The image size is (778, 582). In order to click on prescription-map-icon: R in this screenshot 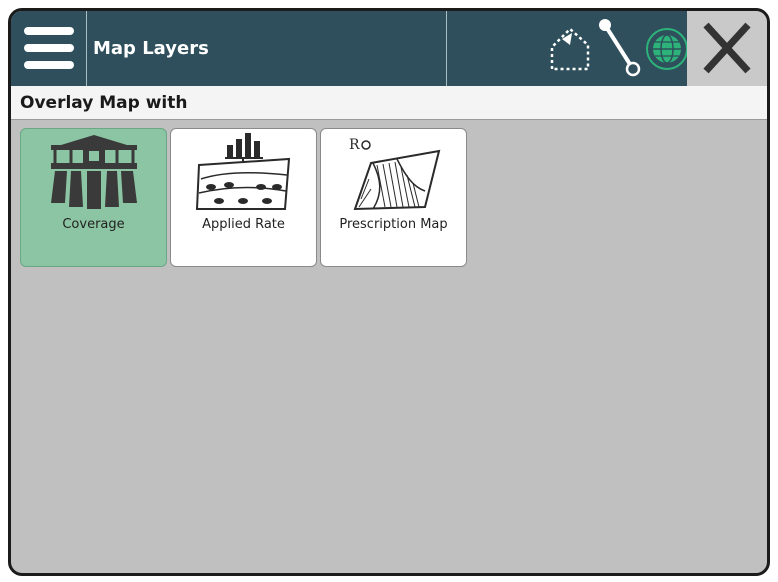, I will do `click(395, 174)`.